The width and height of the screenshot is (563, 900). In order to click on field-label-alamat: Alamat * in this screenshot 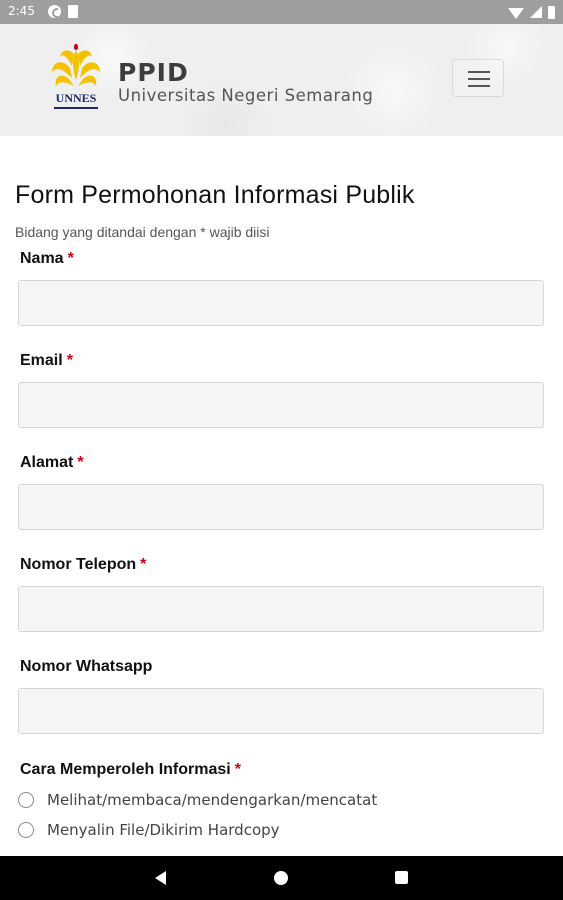, I will do `click(52, 463)`.